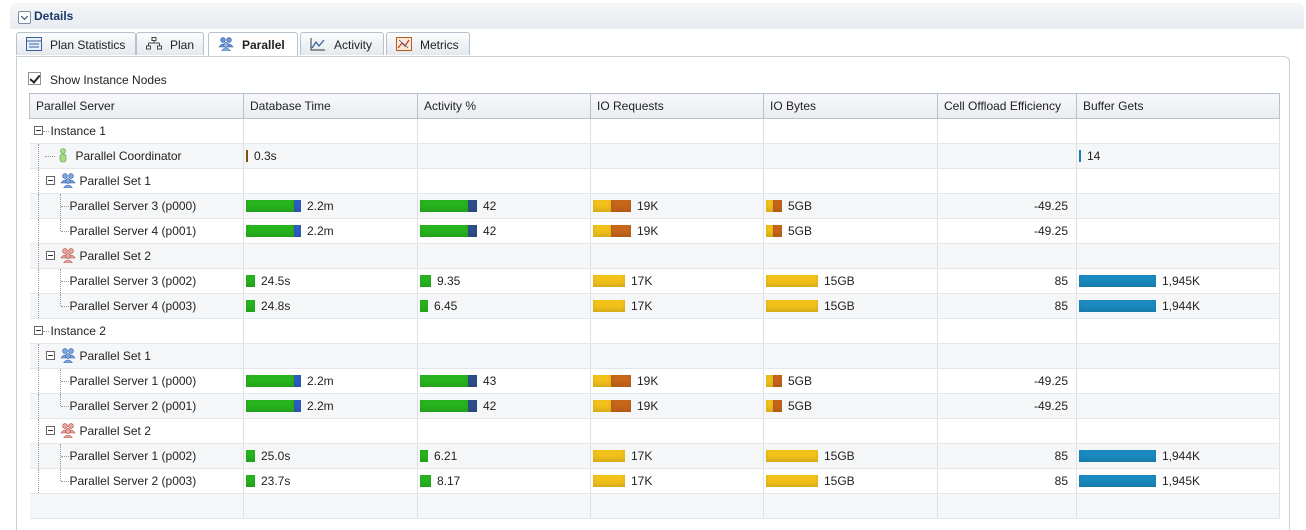 Image resolution: width=1306 pixels, height=530 pixels. Describe the element at coordinates (504, 106) in the screenshot. I see `column-header-activity: Activity %` at that location.